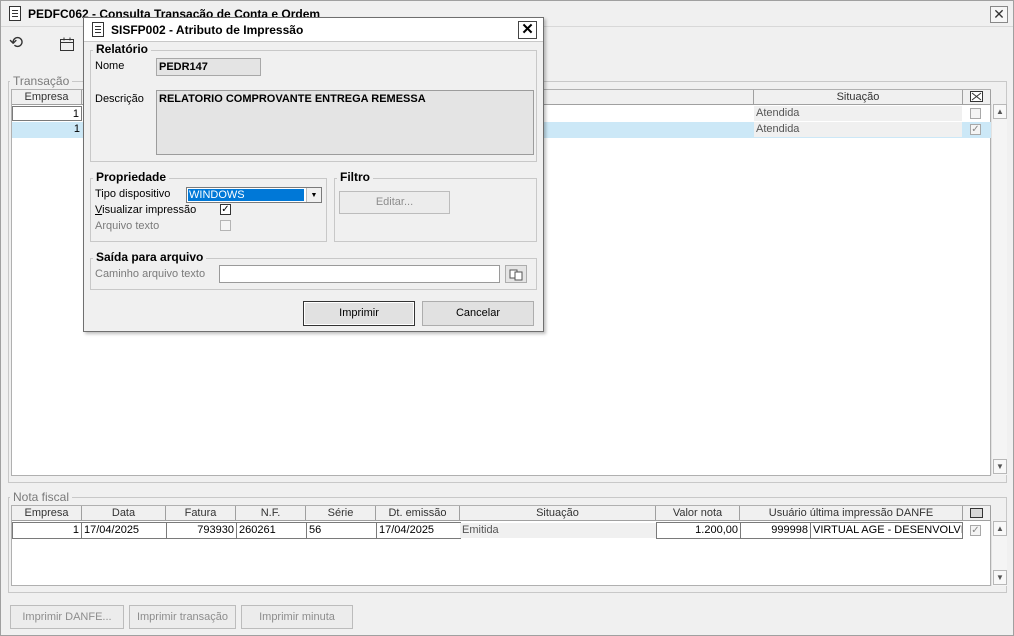  I want to click on tipo-dispositivo-select: WINDOWS ▼, so click(254, 195).